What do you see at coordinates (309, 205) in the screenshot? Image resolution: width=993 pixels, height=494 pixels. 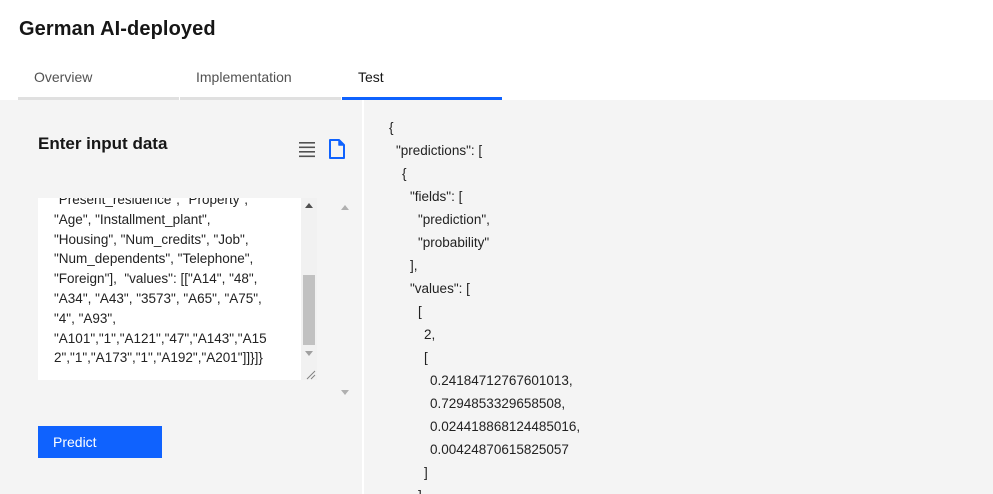 I see `scroll-up-arrow-icon` at bounding box center [309, 205].